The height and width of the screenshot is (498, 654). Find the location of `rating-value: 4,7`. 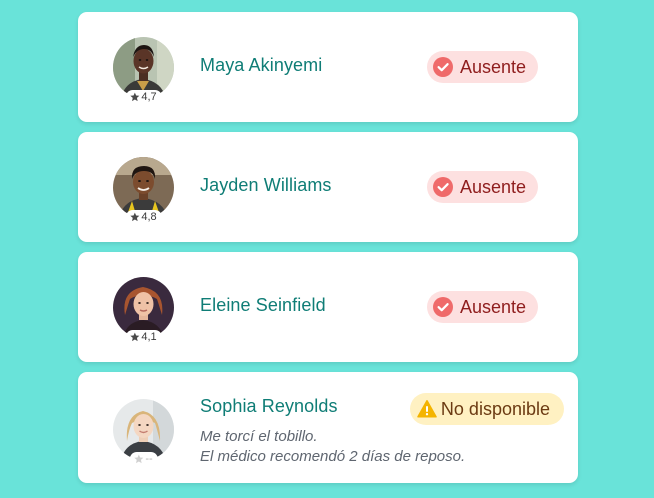

rating-value: 4,7 is located at coordinates (149, 97).